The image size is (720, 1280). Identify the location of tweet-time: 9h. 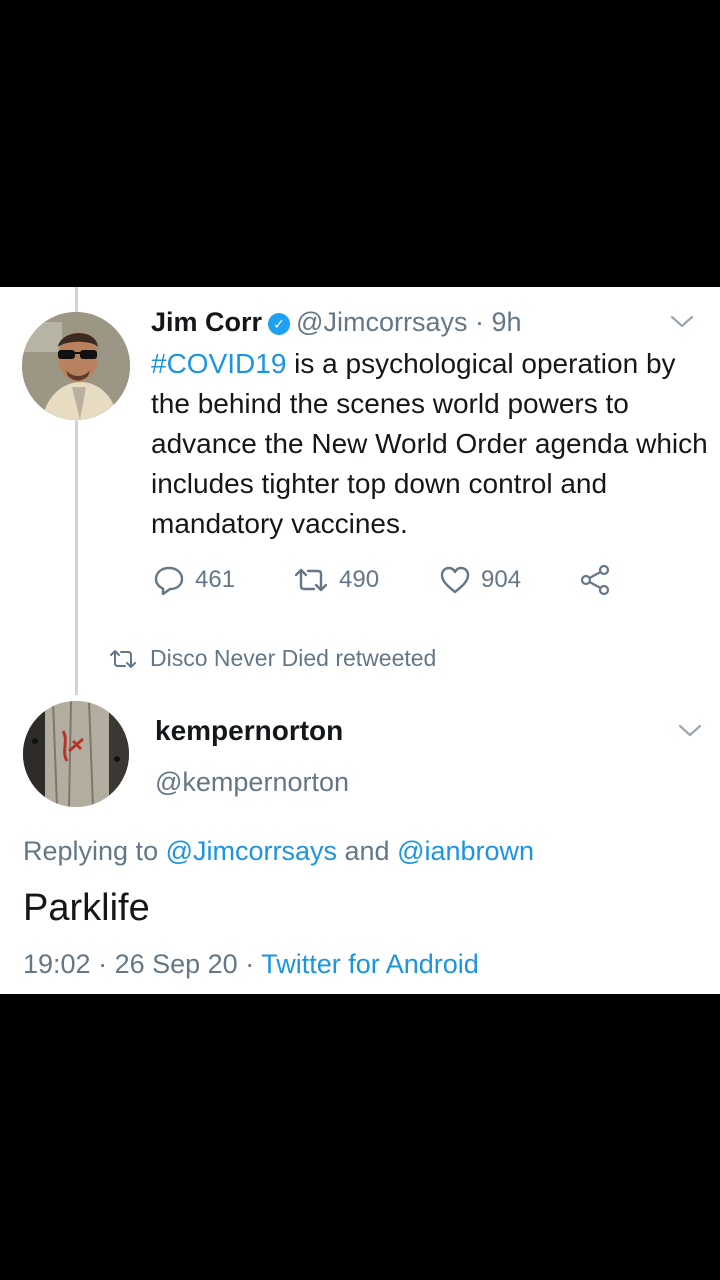
(507, 322).